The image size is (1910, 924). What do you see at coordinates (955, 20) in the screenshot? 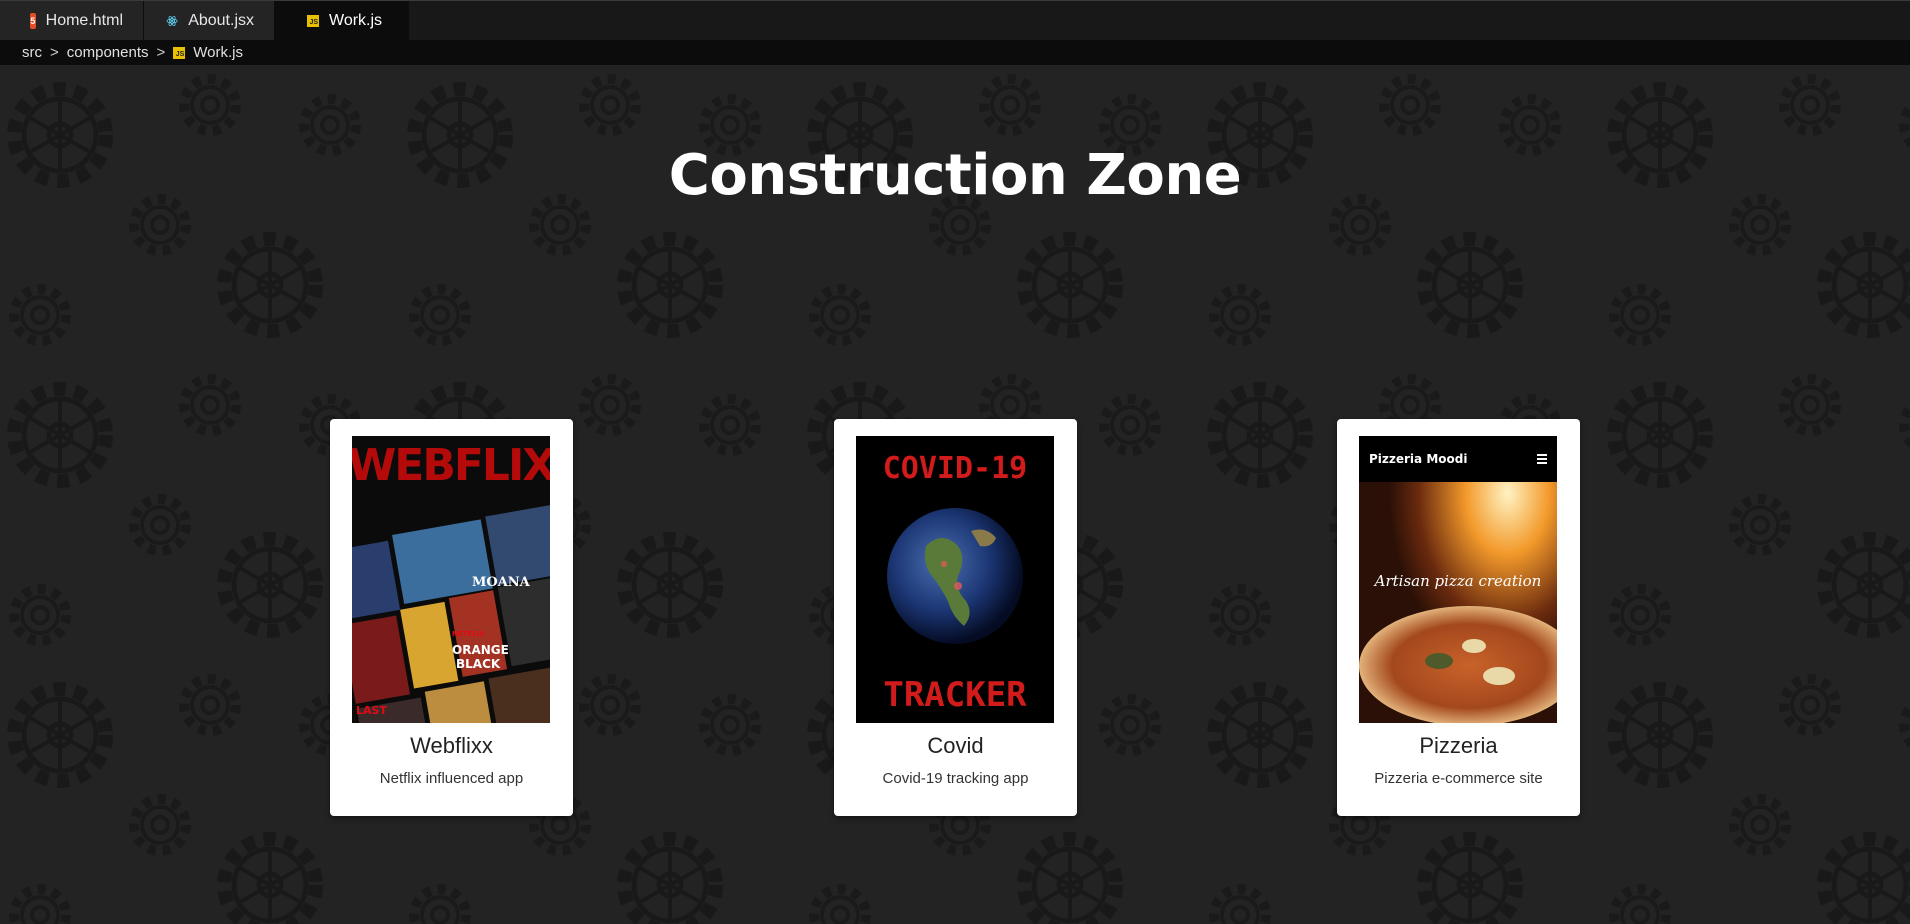
I see `editor-tab-bar: 5 Home.html About.jsx JS Work.js` at bounding box center [955, 20].